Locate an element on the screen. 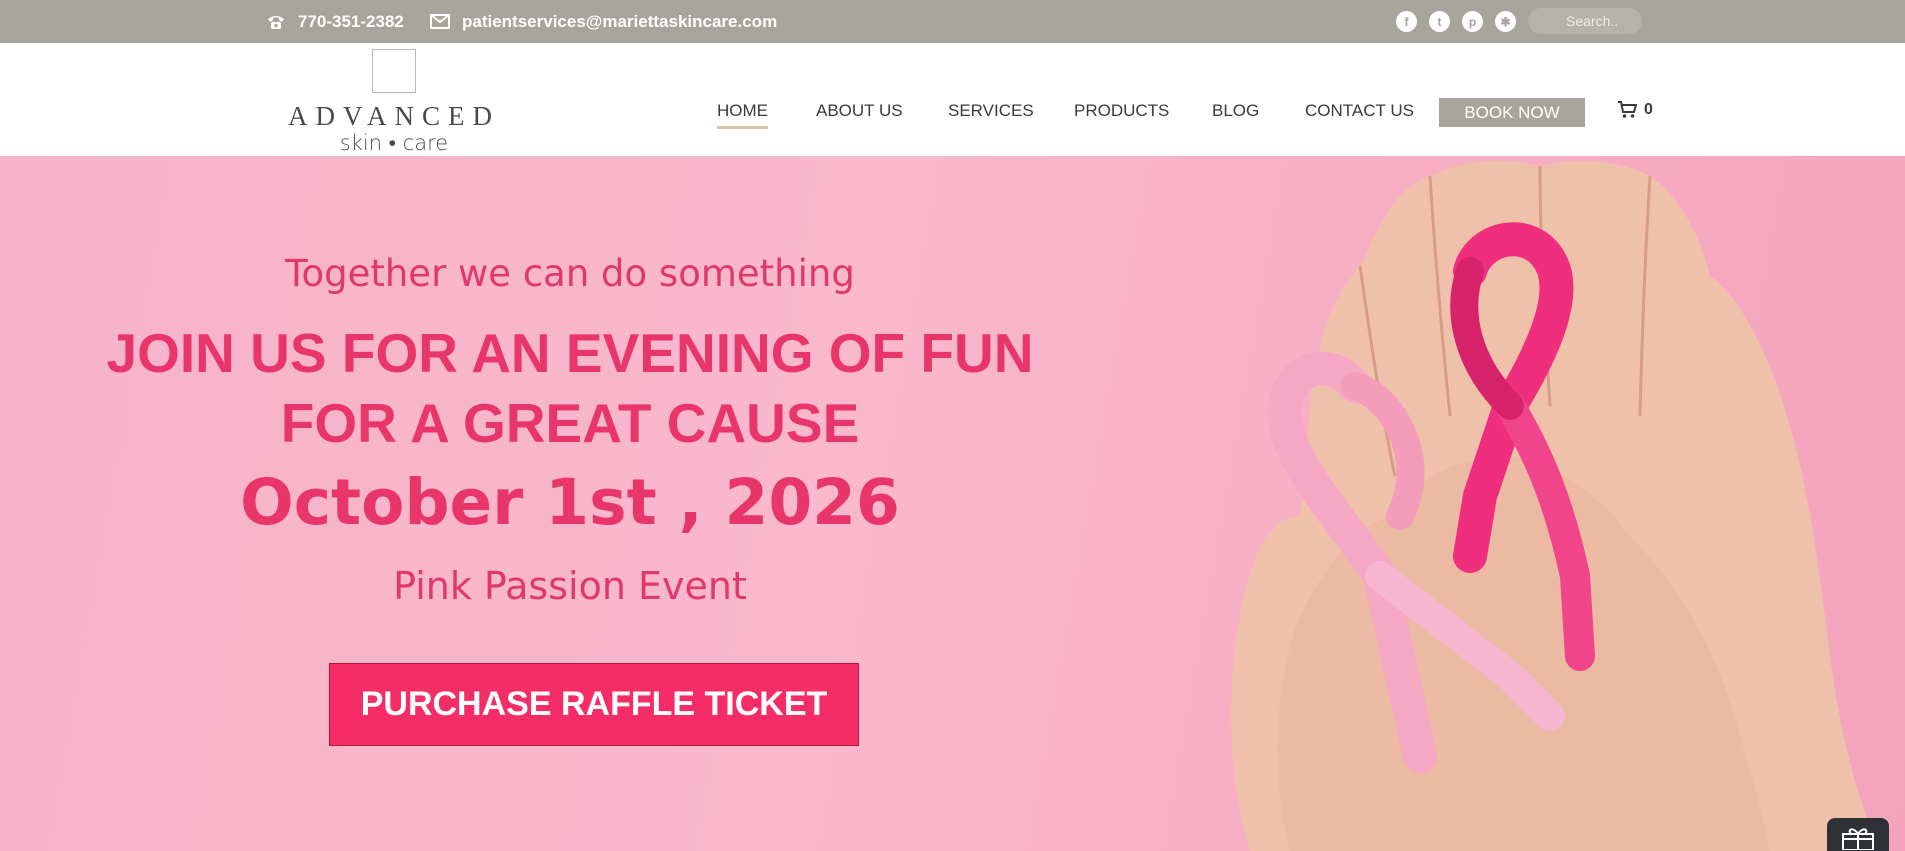 The width and height of the screenshot is (1905, 851). chat-widget-button is located at coordinates (1858, 834).